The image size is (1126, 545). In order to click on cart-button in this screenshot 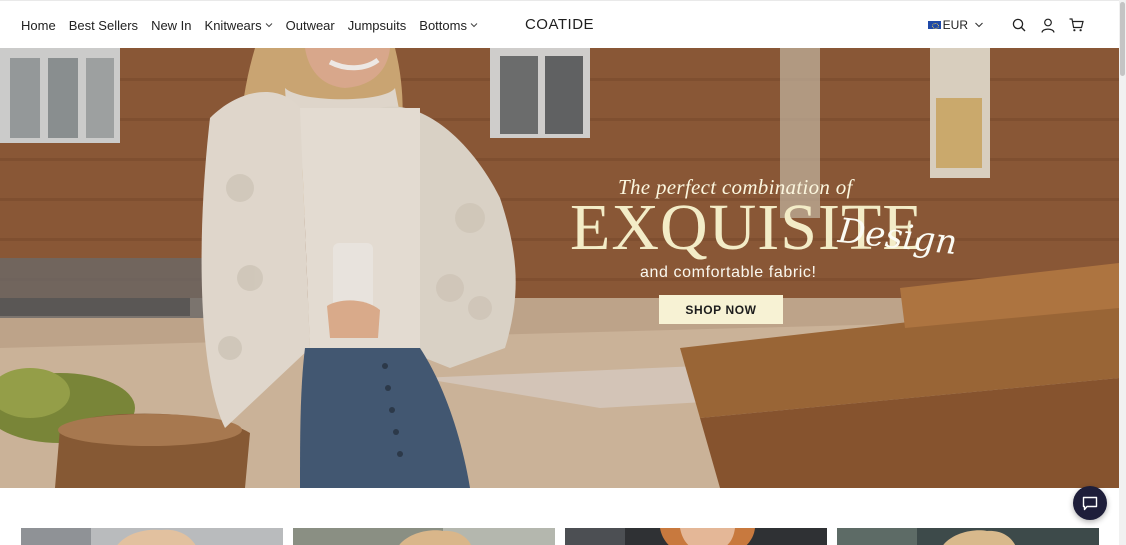, I will do `click(1076, 25)`.